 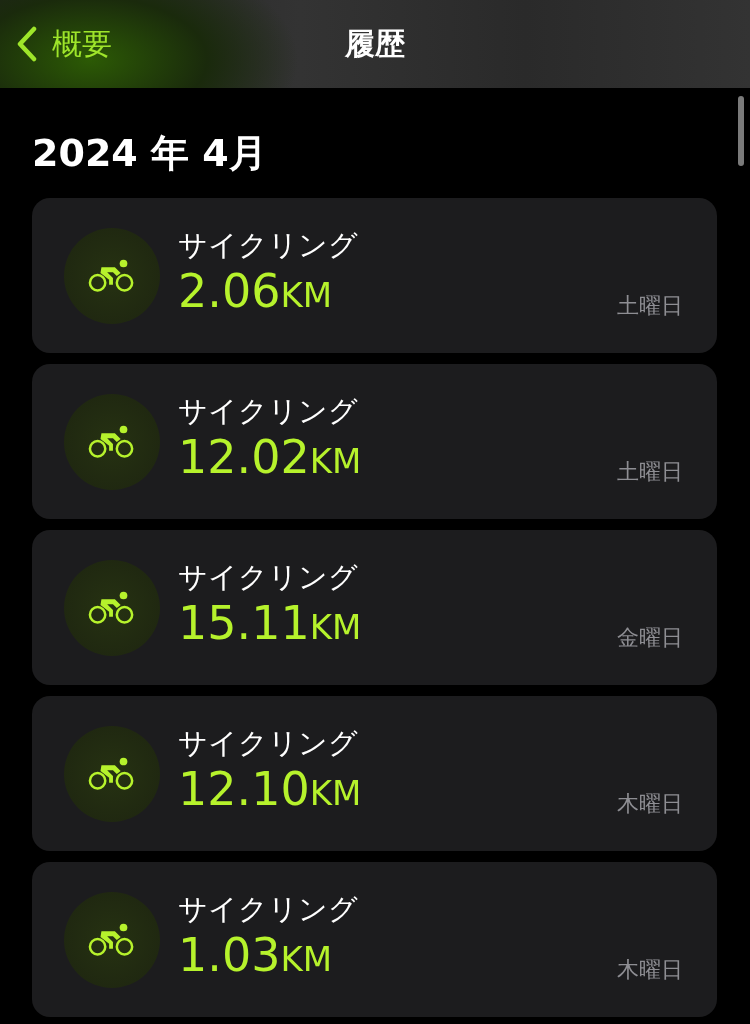 I want to click on back-chevron-icon, so click(x=27, y=44).